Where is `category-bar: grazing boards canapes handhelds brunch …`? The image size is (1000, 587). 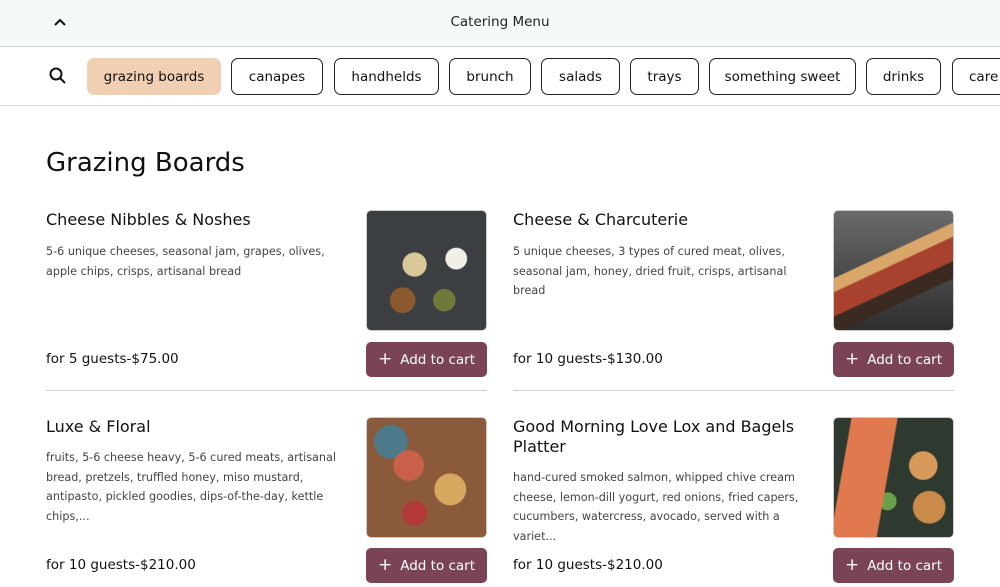
category-bar: grazing boards canapes handhelds brunch … is located at coordinates (500, 76).